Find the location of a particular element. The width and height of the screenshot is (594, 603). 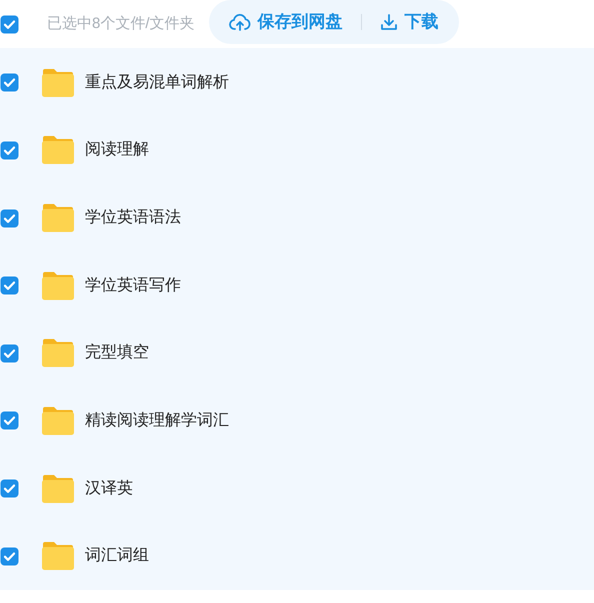

folder-name: 完型填空 is located at coordinates (117, 353).